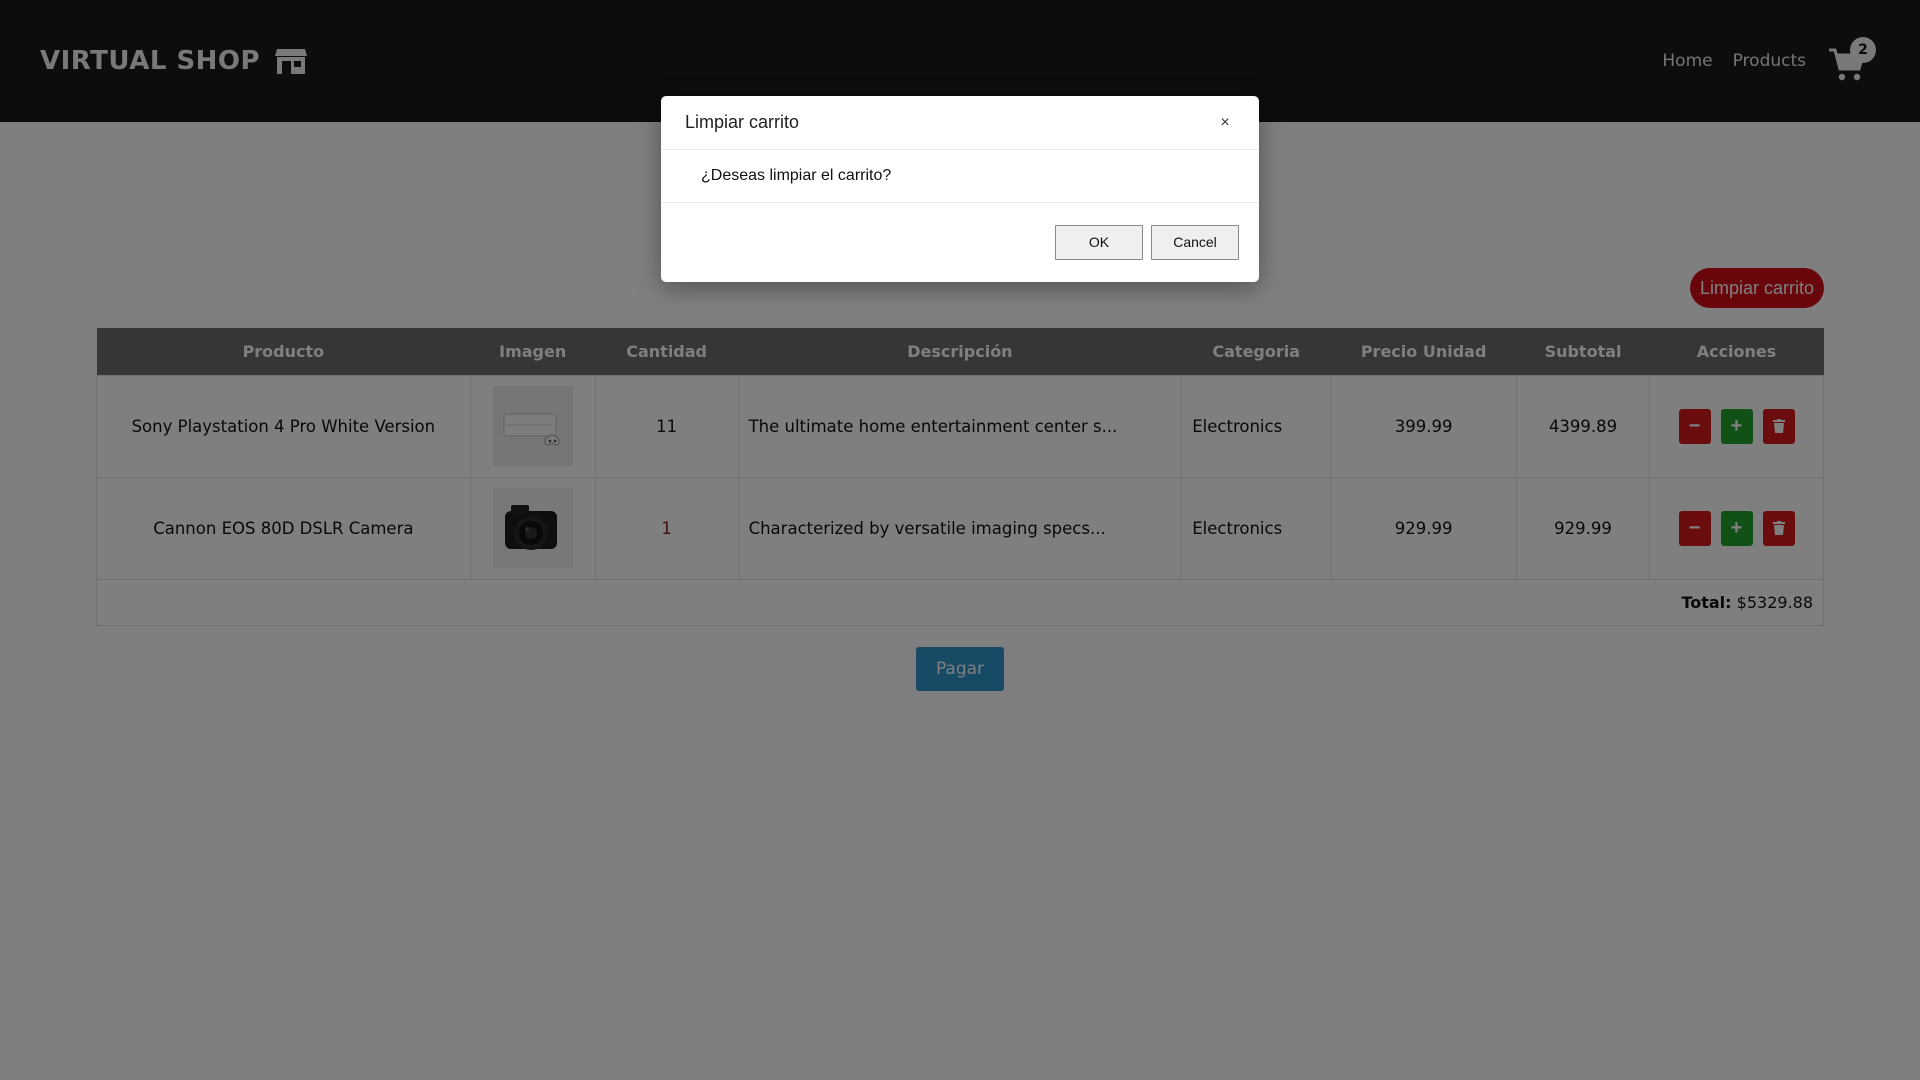 This screenshot has width=1920, height=1080. I want to click on close-icon: ×, so click(1225, 123).